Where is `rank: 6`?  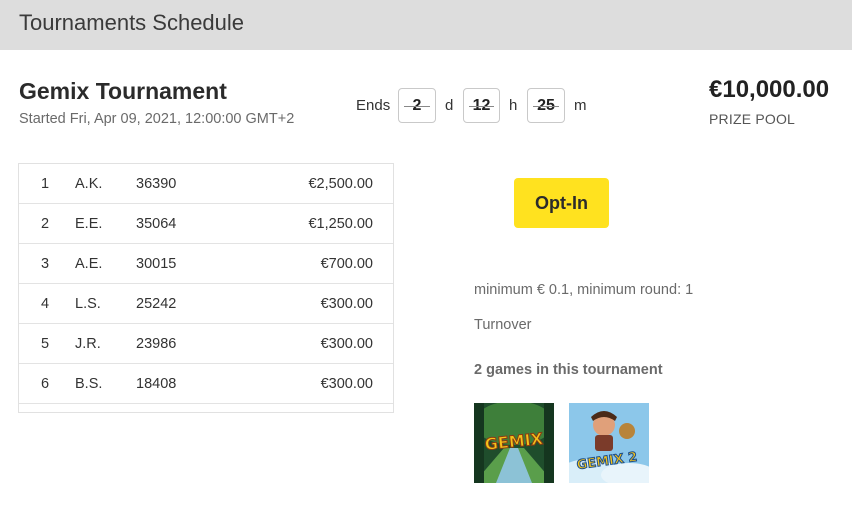
rank: 6 is located at coordinates (45, 384).